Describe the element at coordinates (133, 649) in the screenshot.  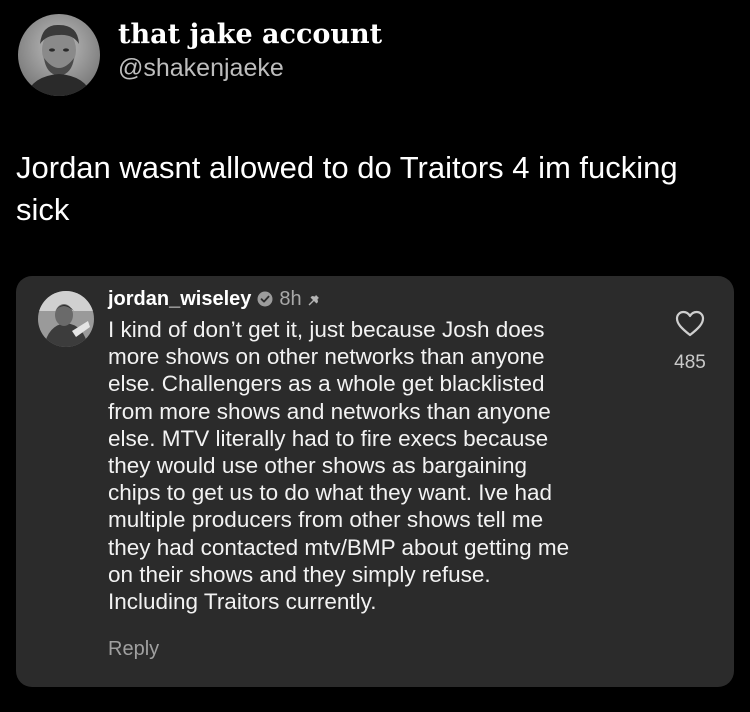
I see `reply-button: Reply` at that location.